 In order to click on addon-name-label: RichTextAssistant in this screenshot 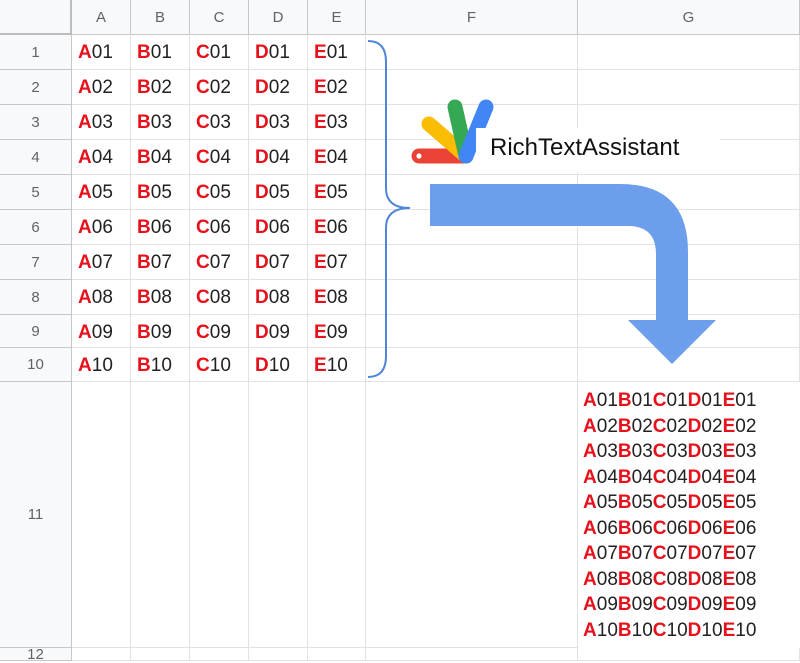, I will do `click(598, 150)`.